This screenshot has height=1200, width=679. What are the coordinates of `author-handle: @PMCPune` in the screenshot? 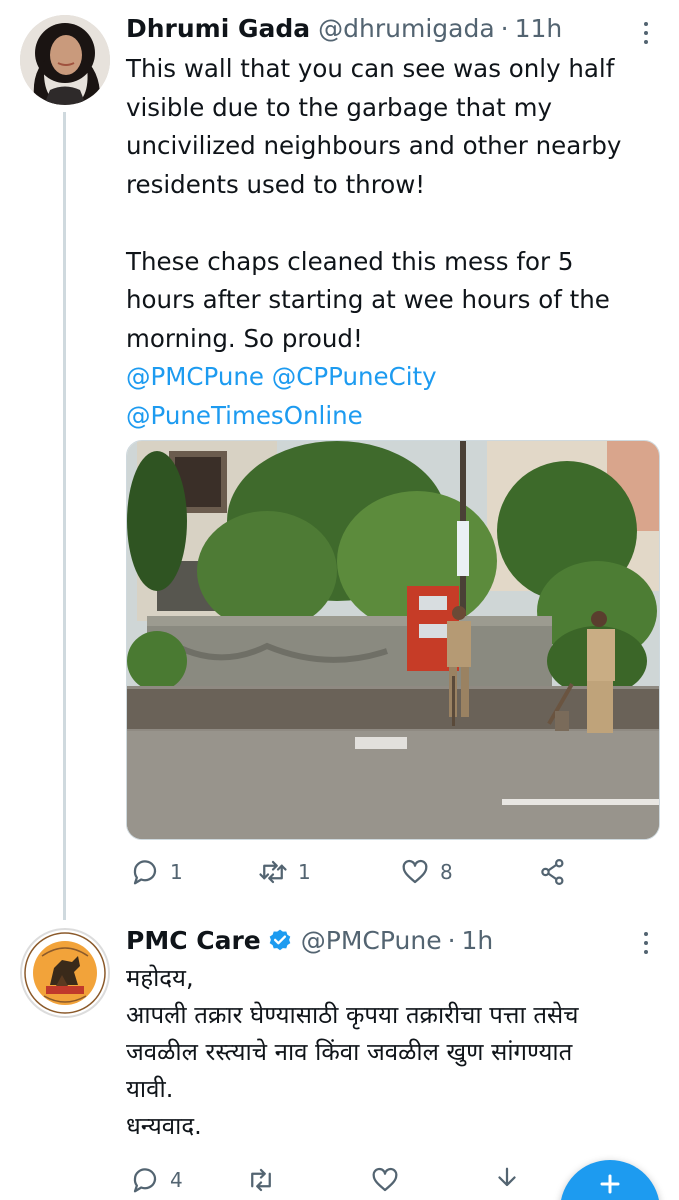 It's located at (371, 940).